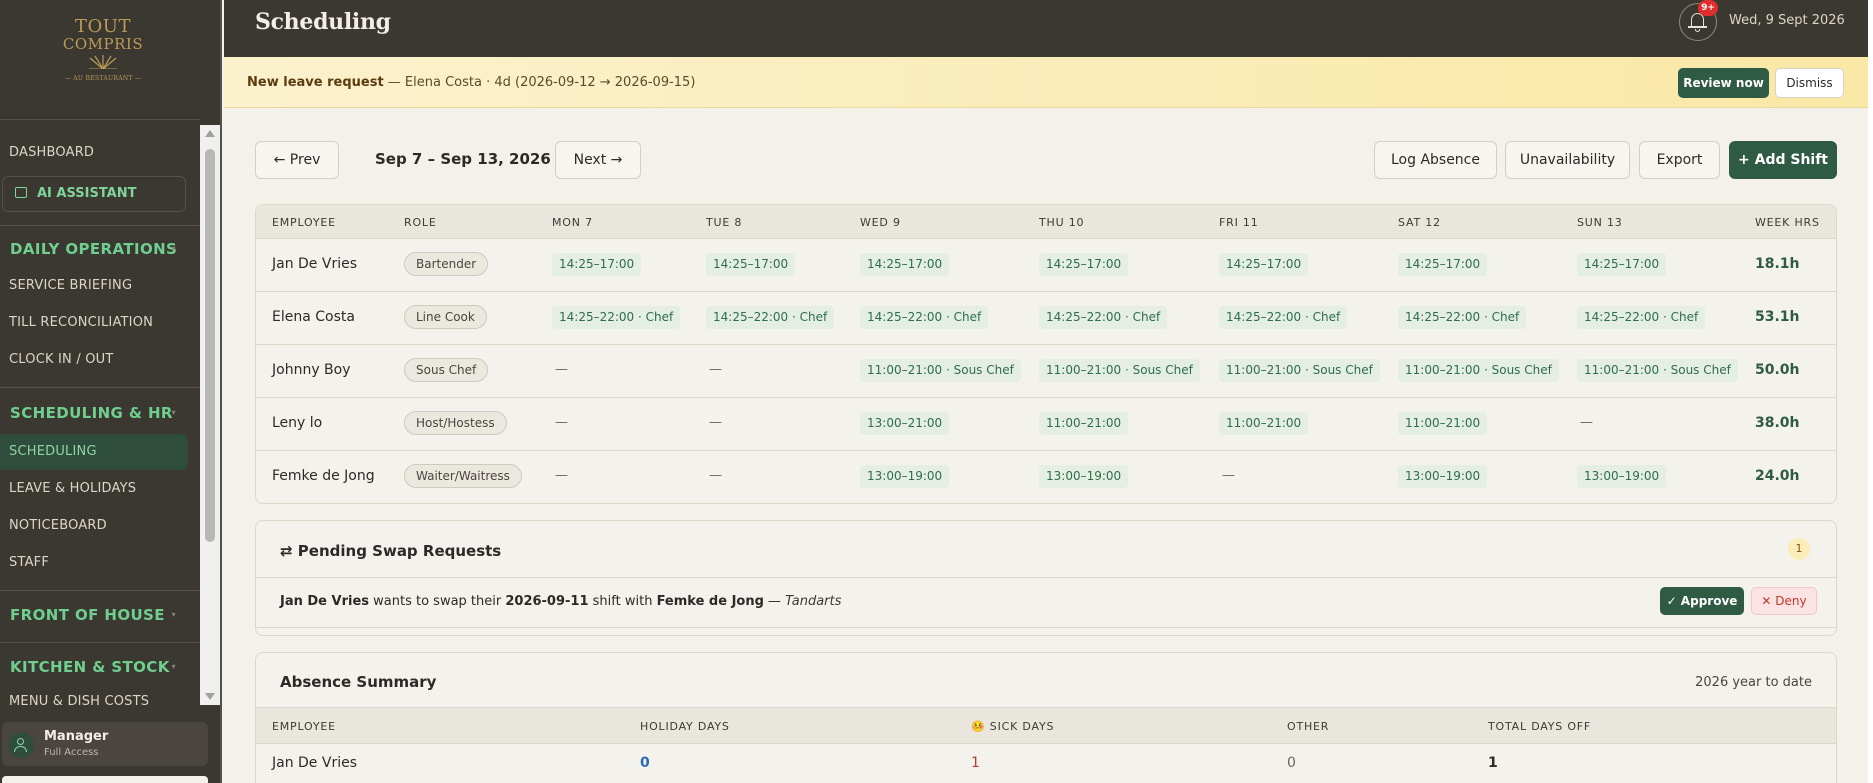 This screenshot has height=783, width=1873. What do you see at coordinates (94, 563) in the screenshot?
I see `sidebar-item-staff: STAFF` at bounding box center [94, 563].